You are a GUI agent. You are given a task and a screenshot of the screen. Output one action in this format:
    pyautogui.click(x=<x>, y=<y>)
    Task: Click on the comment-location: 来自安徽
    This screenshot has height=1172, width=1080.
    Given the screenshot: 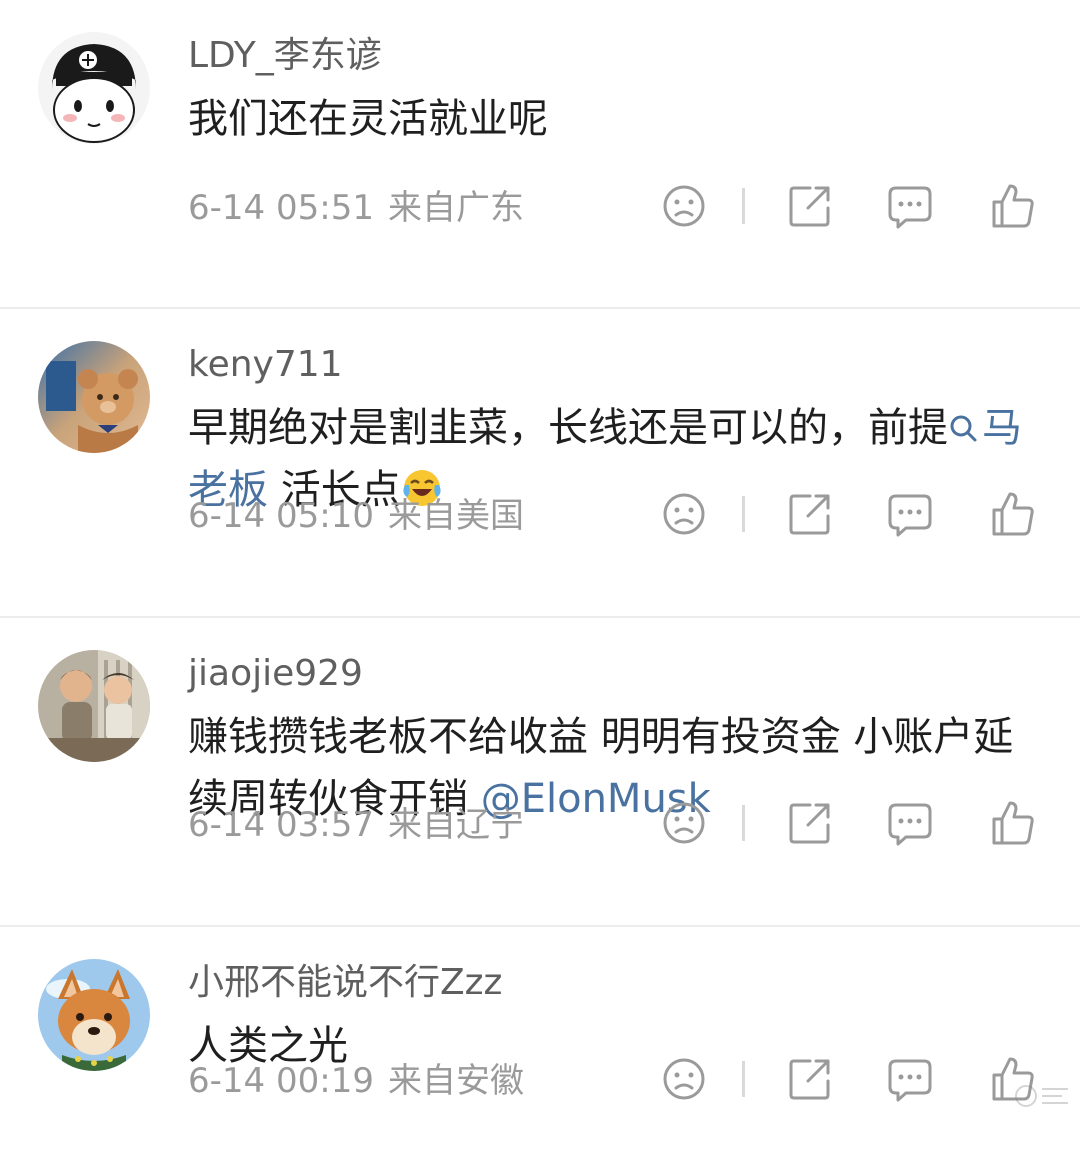 What is the action you would take?
    pyautogui.click(x=456, y=1081)
    